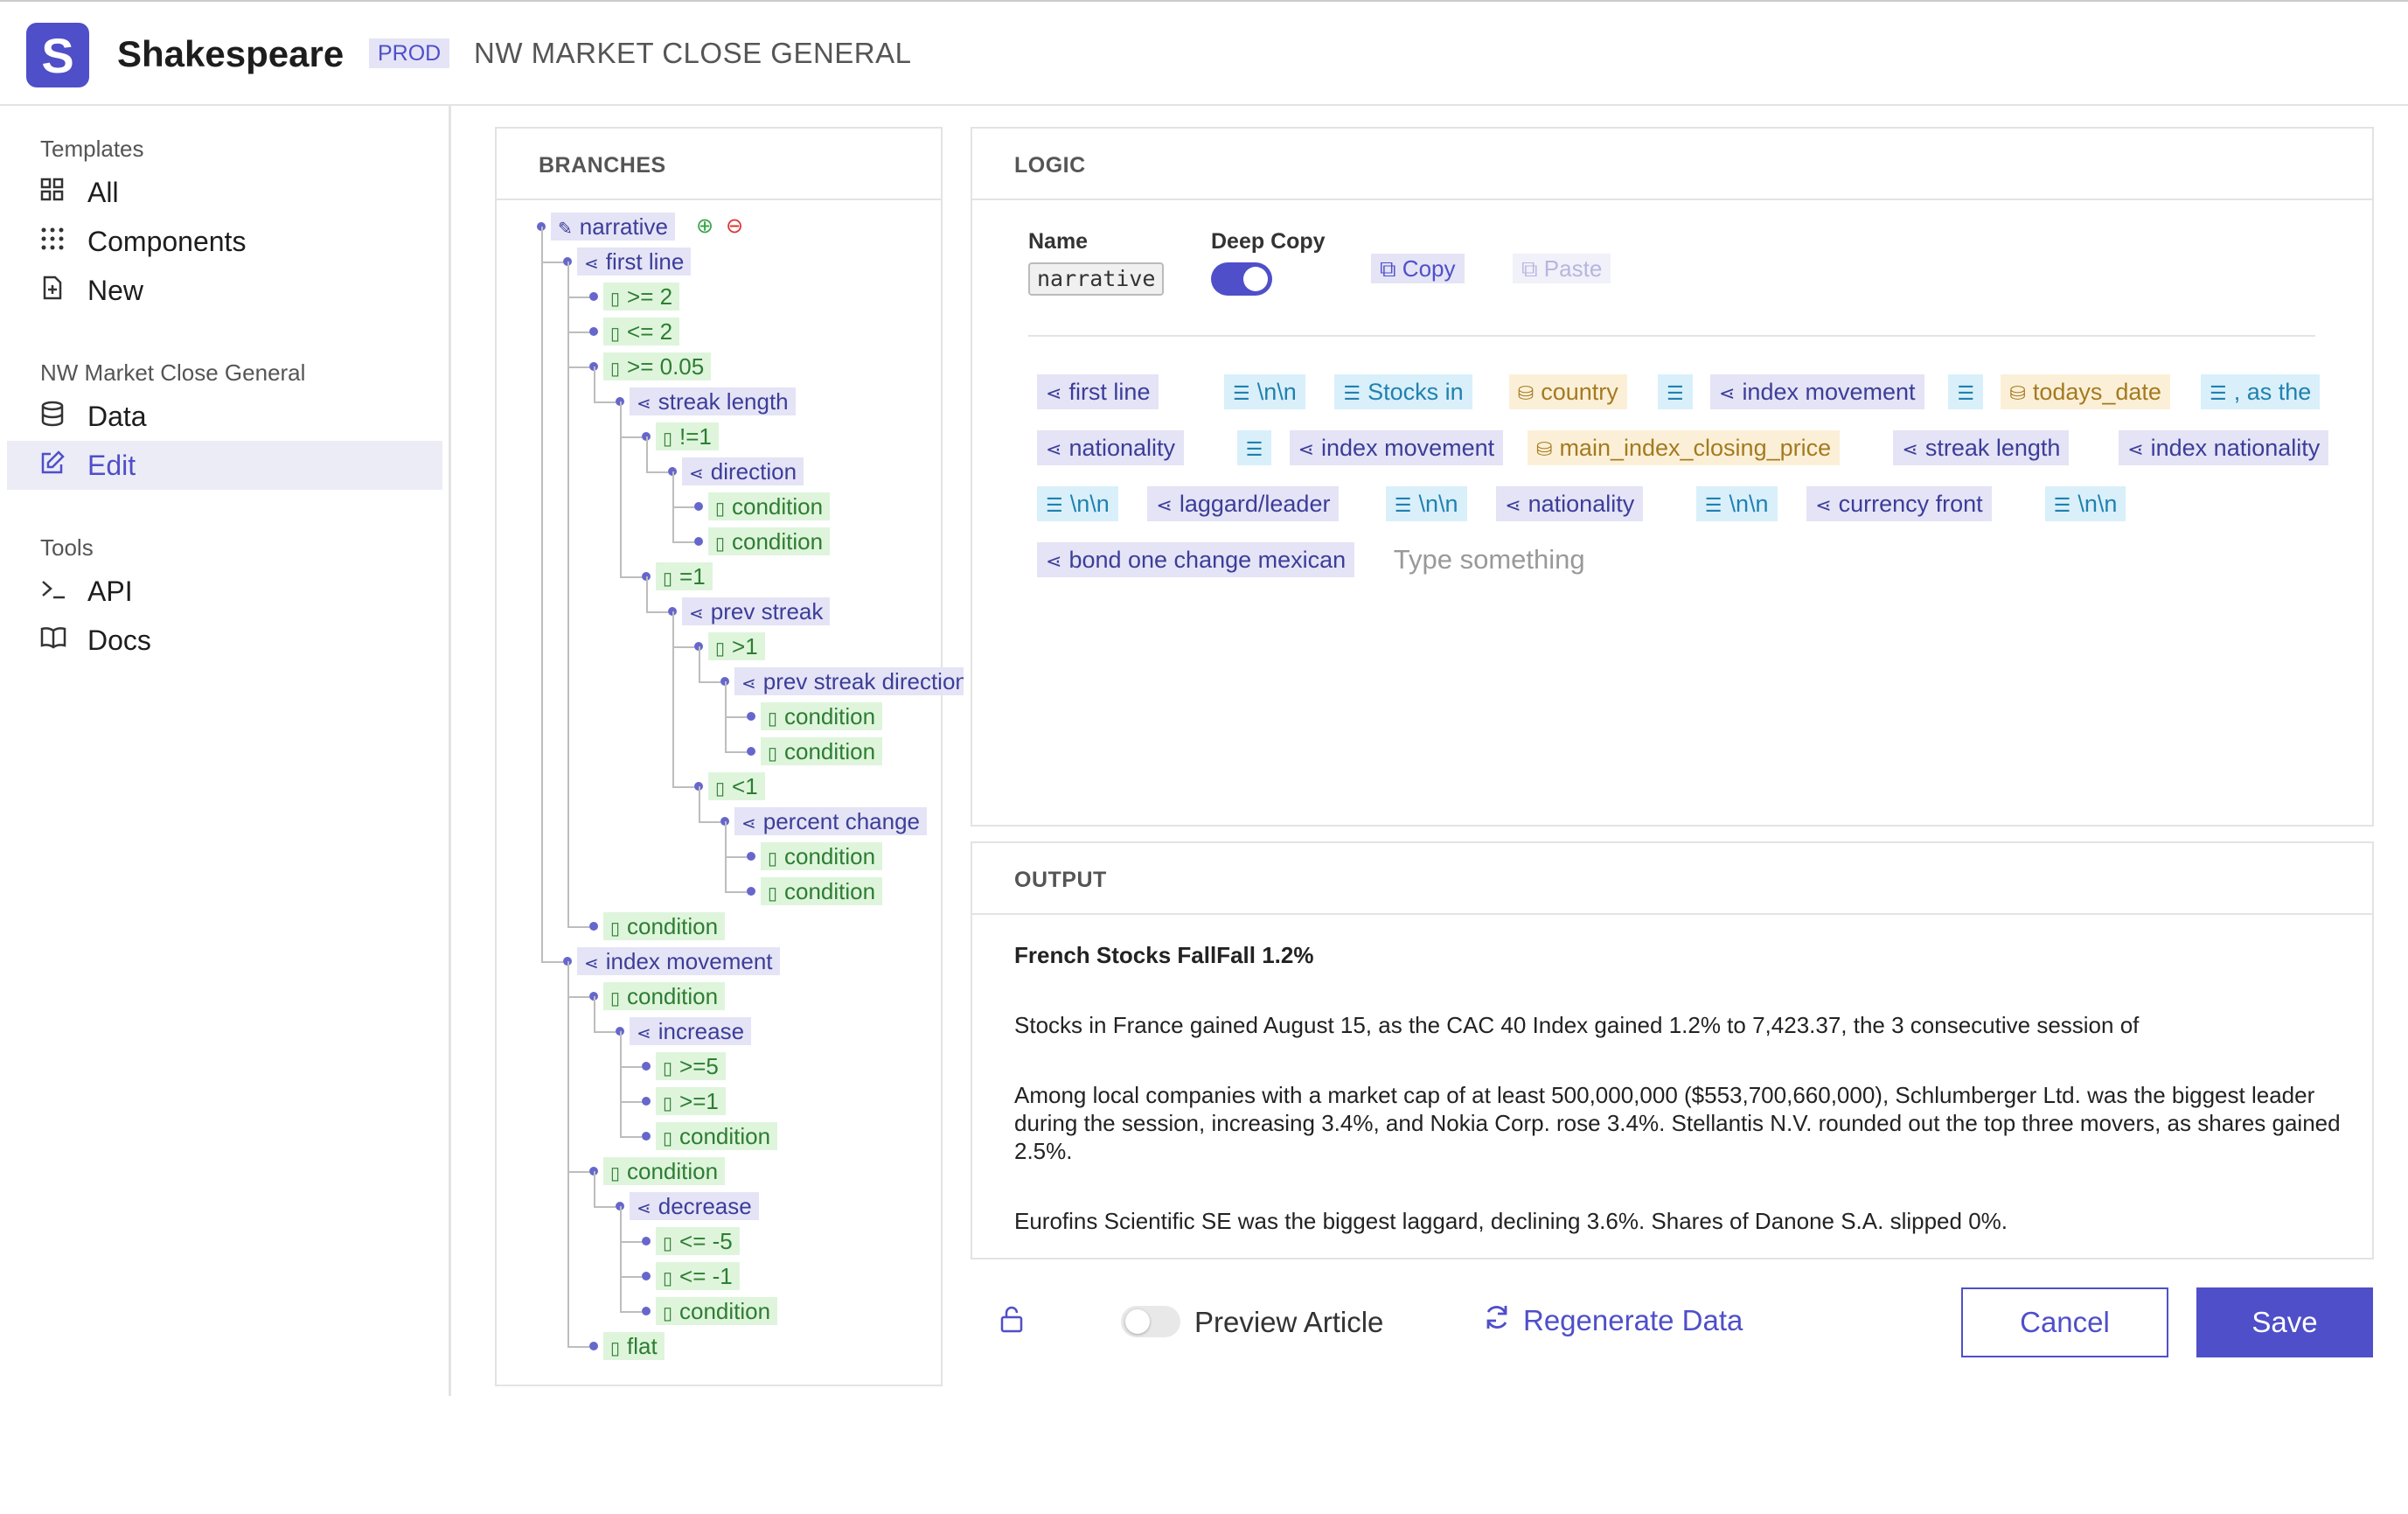  What do you see at coordinates (224, 640) in the screenshot?
I see `sidebar-item-docs: Docs` at bounding box center [224, 640].